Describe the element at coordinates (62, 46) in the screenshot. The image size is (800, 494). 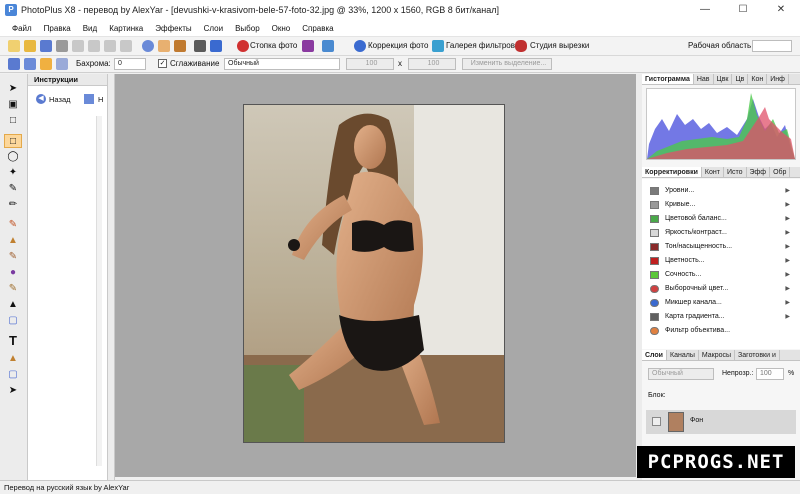
I see `print-icon` at that location.